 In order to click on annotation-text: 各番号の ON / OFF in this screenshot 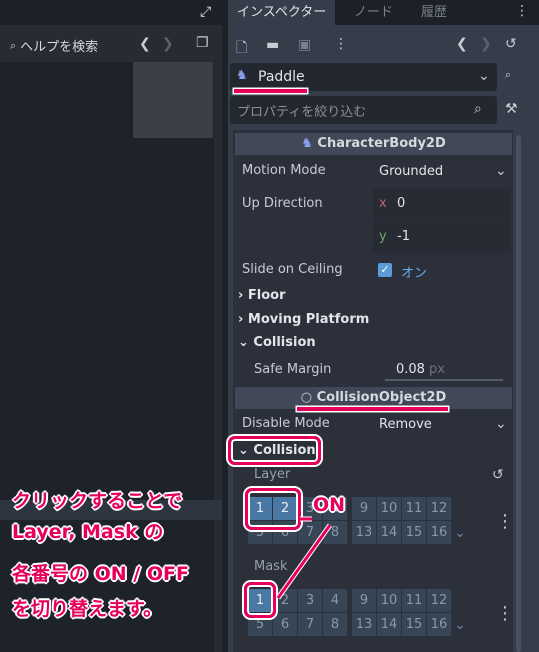, I will do `click(100, 574)`.